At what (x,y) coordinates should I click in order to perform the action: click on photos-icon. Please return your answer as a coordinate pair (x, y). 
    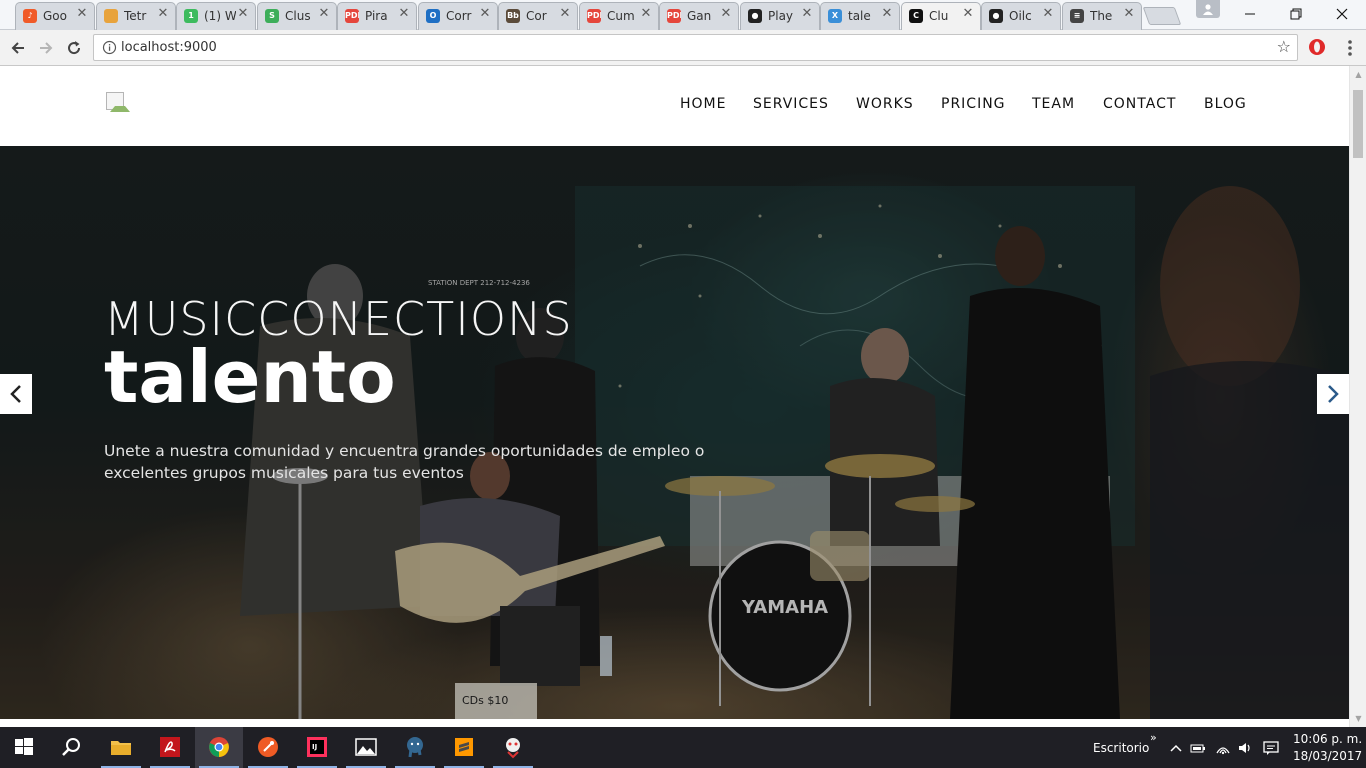
    Looking at the image, I should click on (366, 747).